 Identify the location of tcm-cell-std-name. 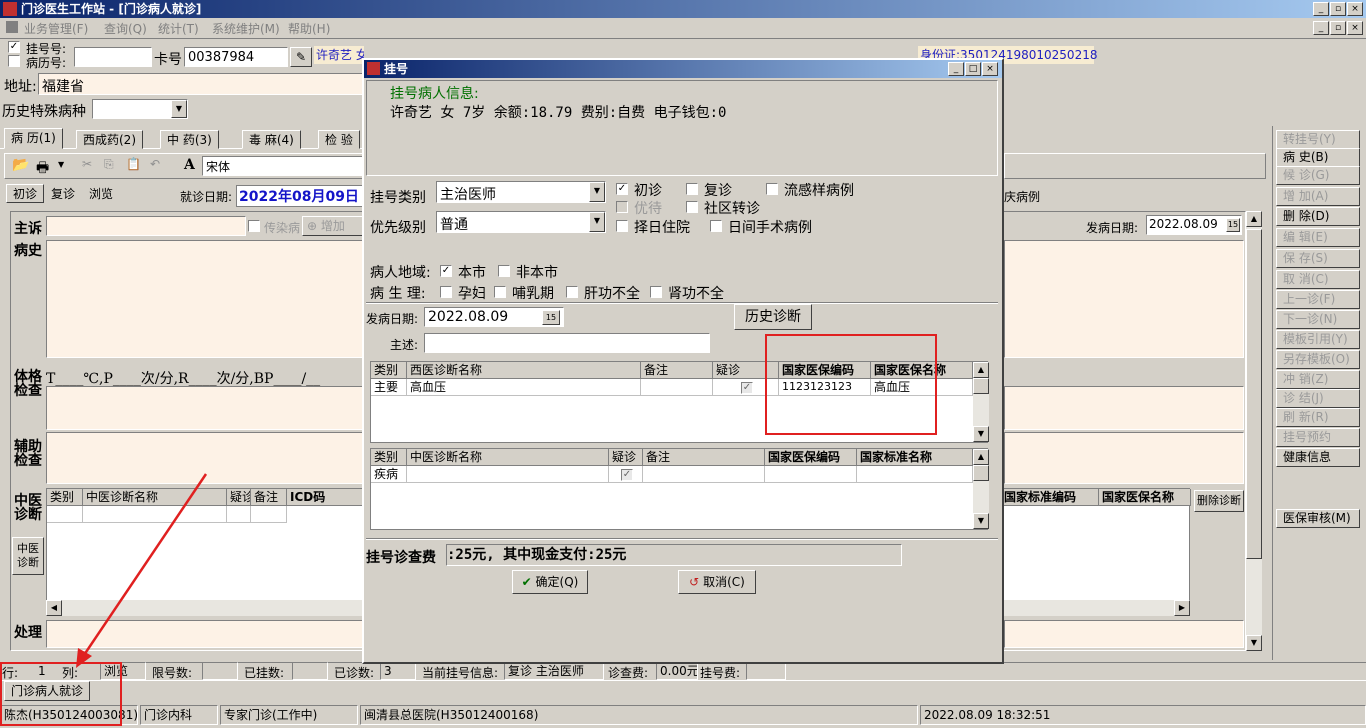
(915, 474).